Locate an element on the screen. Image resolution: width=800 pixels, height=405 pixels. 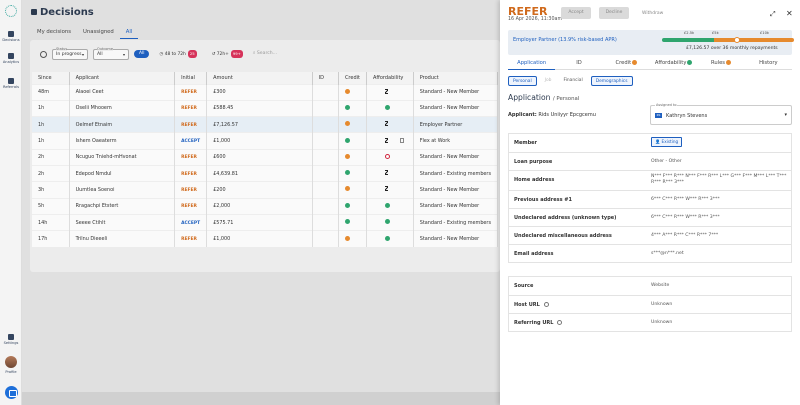
nav-decisions: Decisions is located at coordinates (11, 36).